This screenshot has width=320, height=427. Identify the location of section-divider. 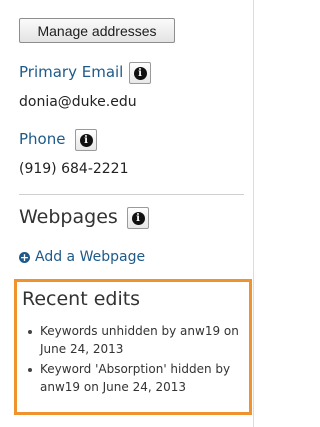
(131, 194).